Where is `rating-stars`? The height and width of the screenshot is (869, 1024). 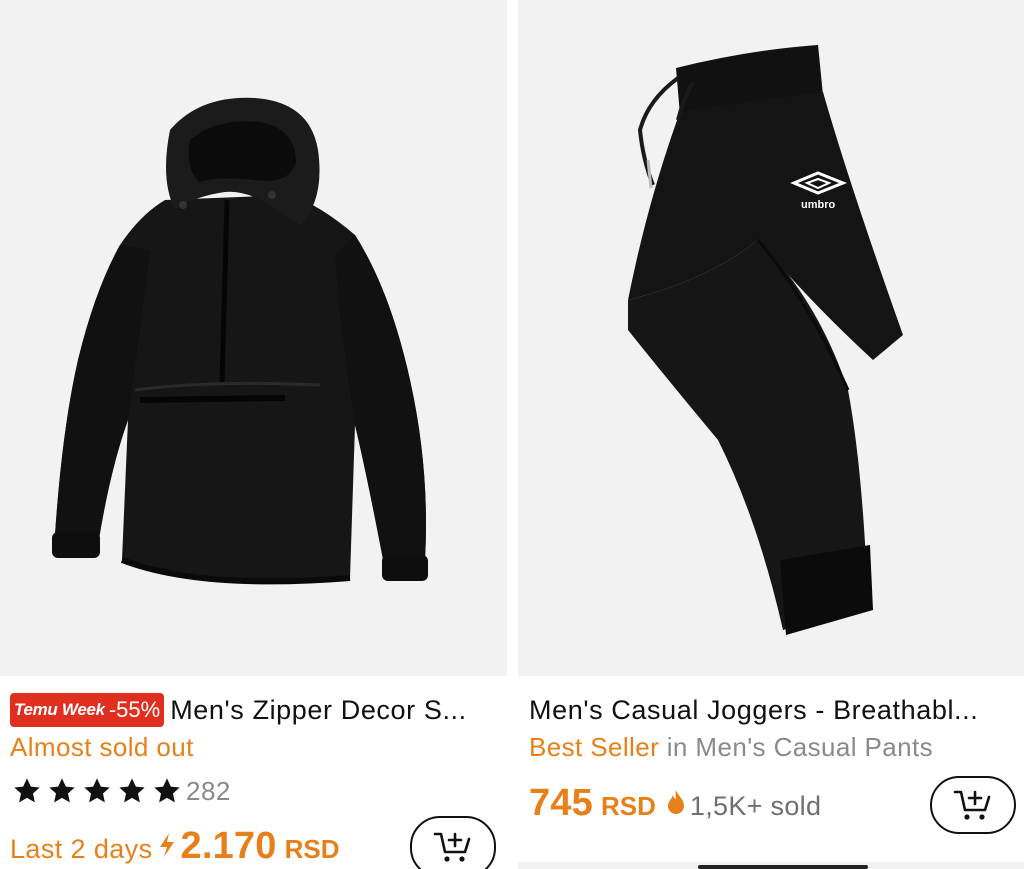 rating-stars is located at coordinates (97, 791).